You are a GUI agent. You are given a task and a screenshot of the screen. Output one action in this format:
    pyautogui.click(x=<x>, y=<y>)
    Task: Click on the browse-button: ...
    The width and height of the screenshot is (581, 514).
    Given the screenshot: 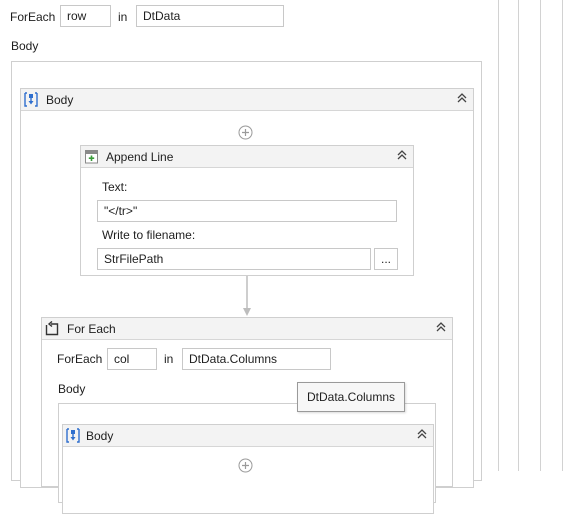 What is the action you would take?
    pyautogui.click(x=386, y=259)
    